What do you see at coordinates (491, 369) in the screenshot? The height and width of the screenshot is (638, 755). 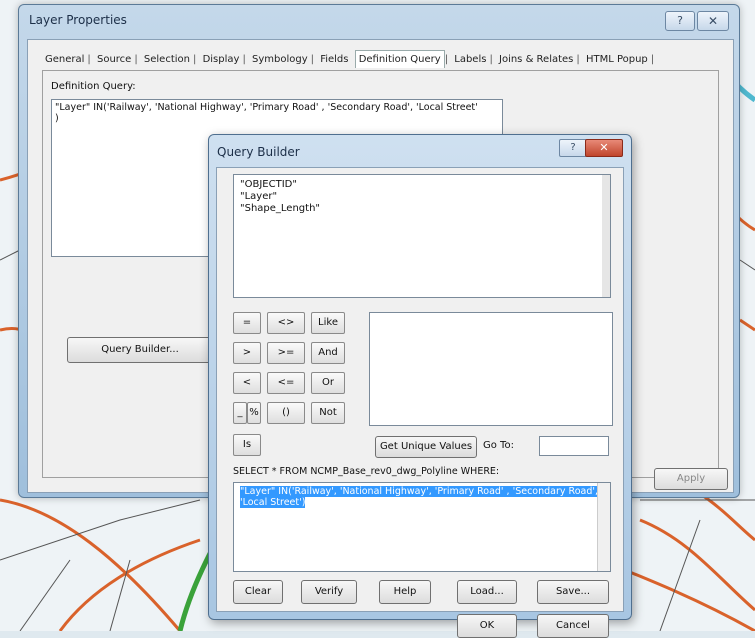 I see `unique-values-list` at bounding box center [491, 369].